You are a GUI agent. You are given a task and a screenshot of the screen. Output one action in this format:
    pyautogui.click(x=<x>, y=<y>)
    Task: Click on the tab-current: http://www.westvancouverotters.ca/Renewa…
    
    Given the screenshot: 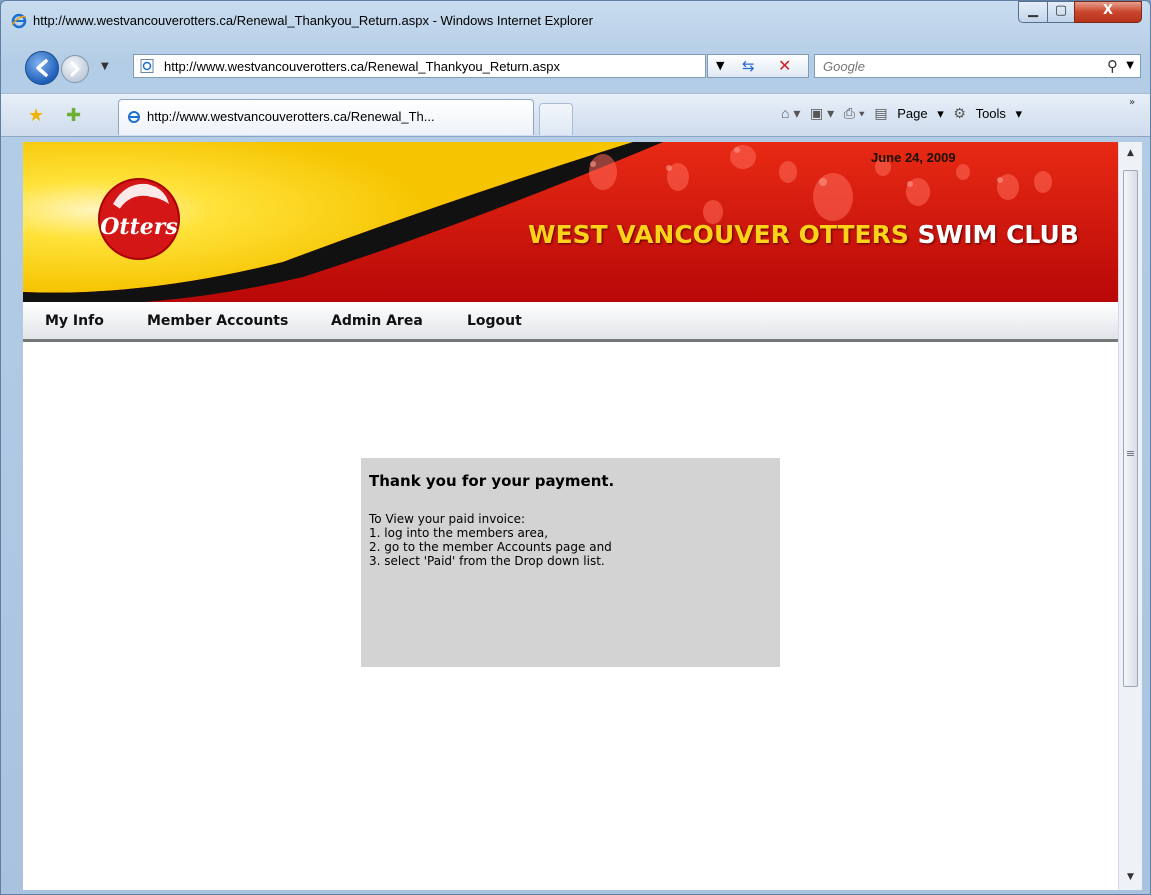 What is the action you would take?
    pyautogui.click(x=326, y=117)
    